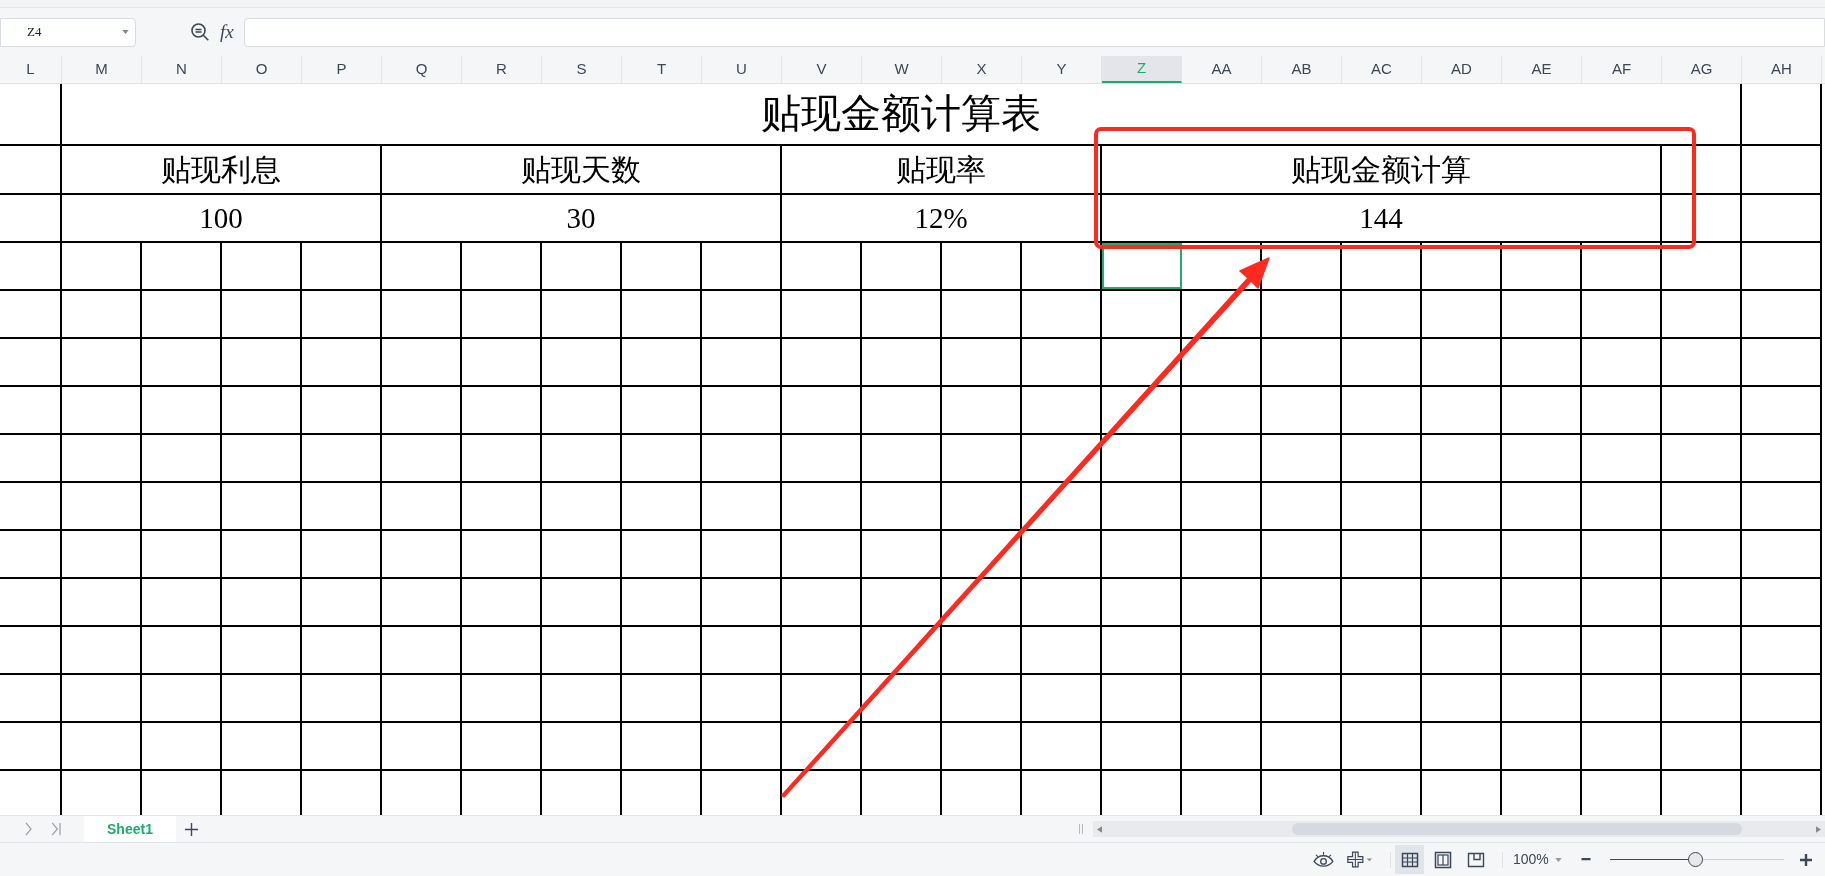 The image size is (1825, 876). I want to click on normal-view-icon, so click(1409, 859).